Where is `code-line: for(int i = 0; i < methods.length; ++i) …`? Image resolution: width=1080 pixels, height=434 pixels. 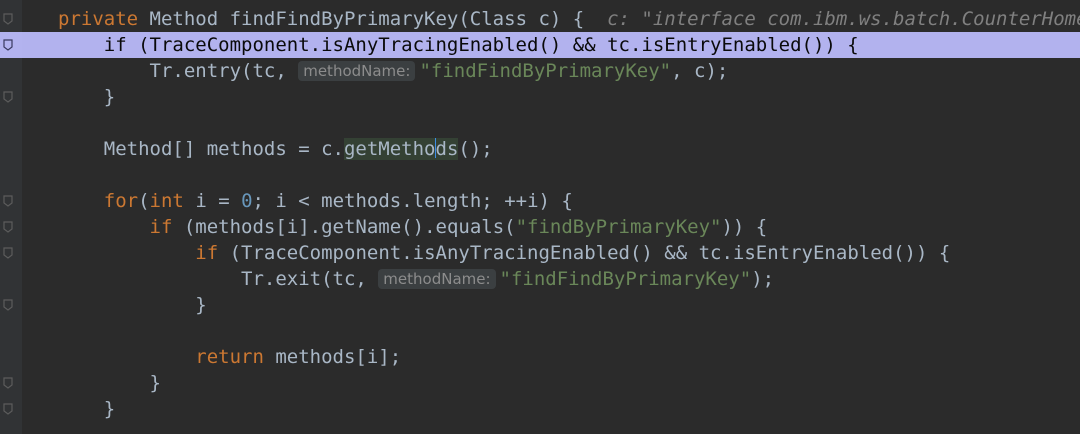
code-line: for(int i = 0; i < methods.length; ++i) … is located at coordinates (540, 201).